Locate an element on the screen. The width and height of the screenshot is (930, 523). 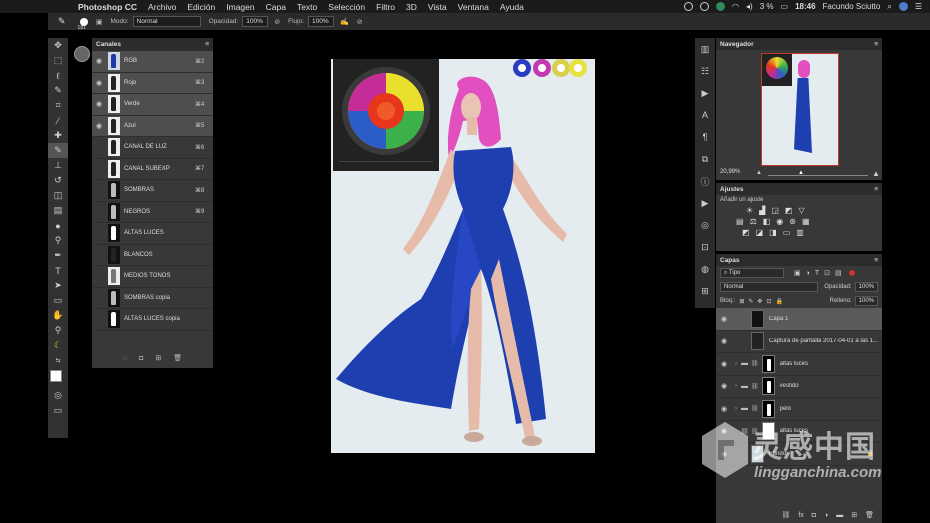
brush-panel-icon: ▣ is located at coordinates (99, 22).